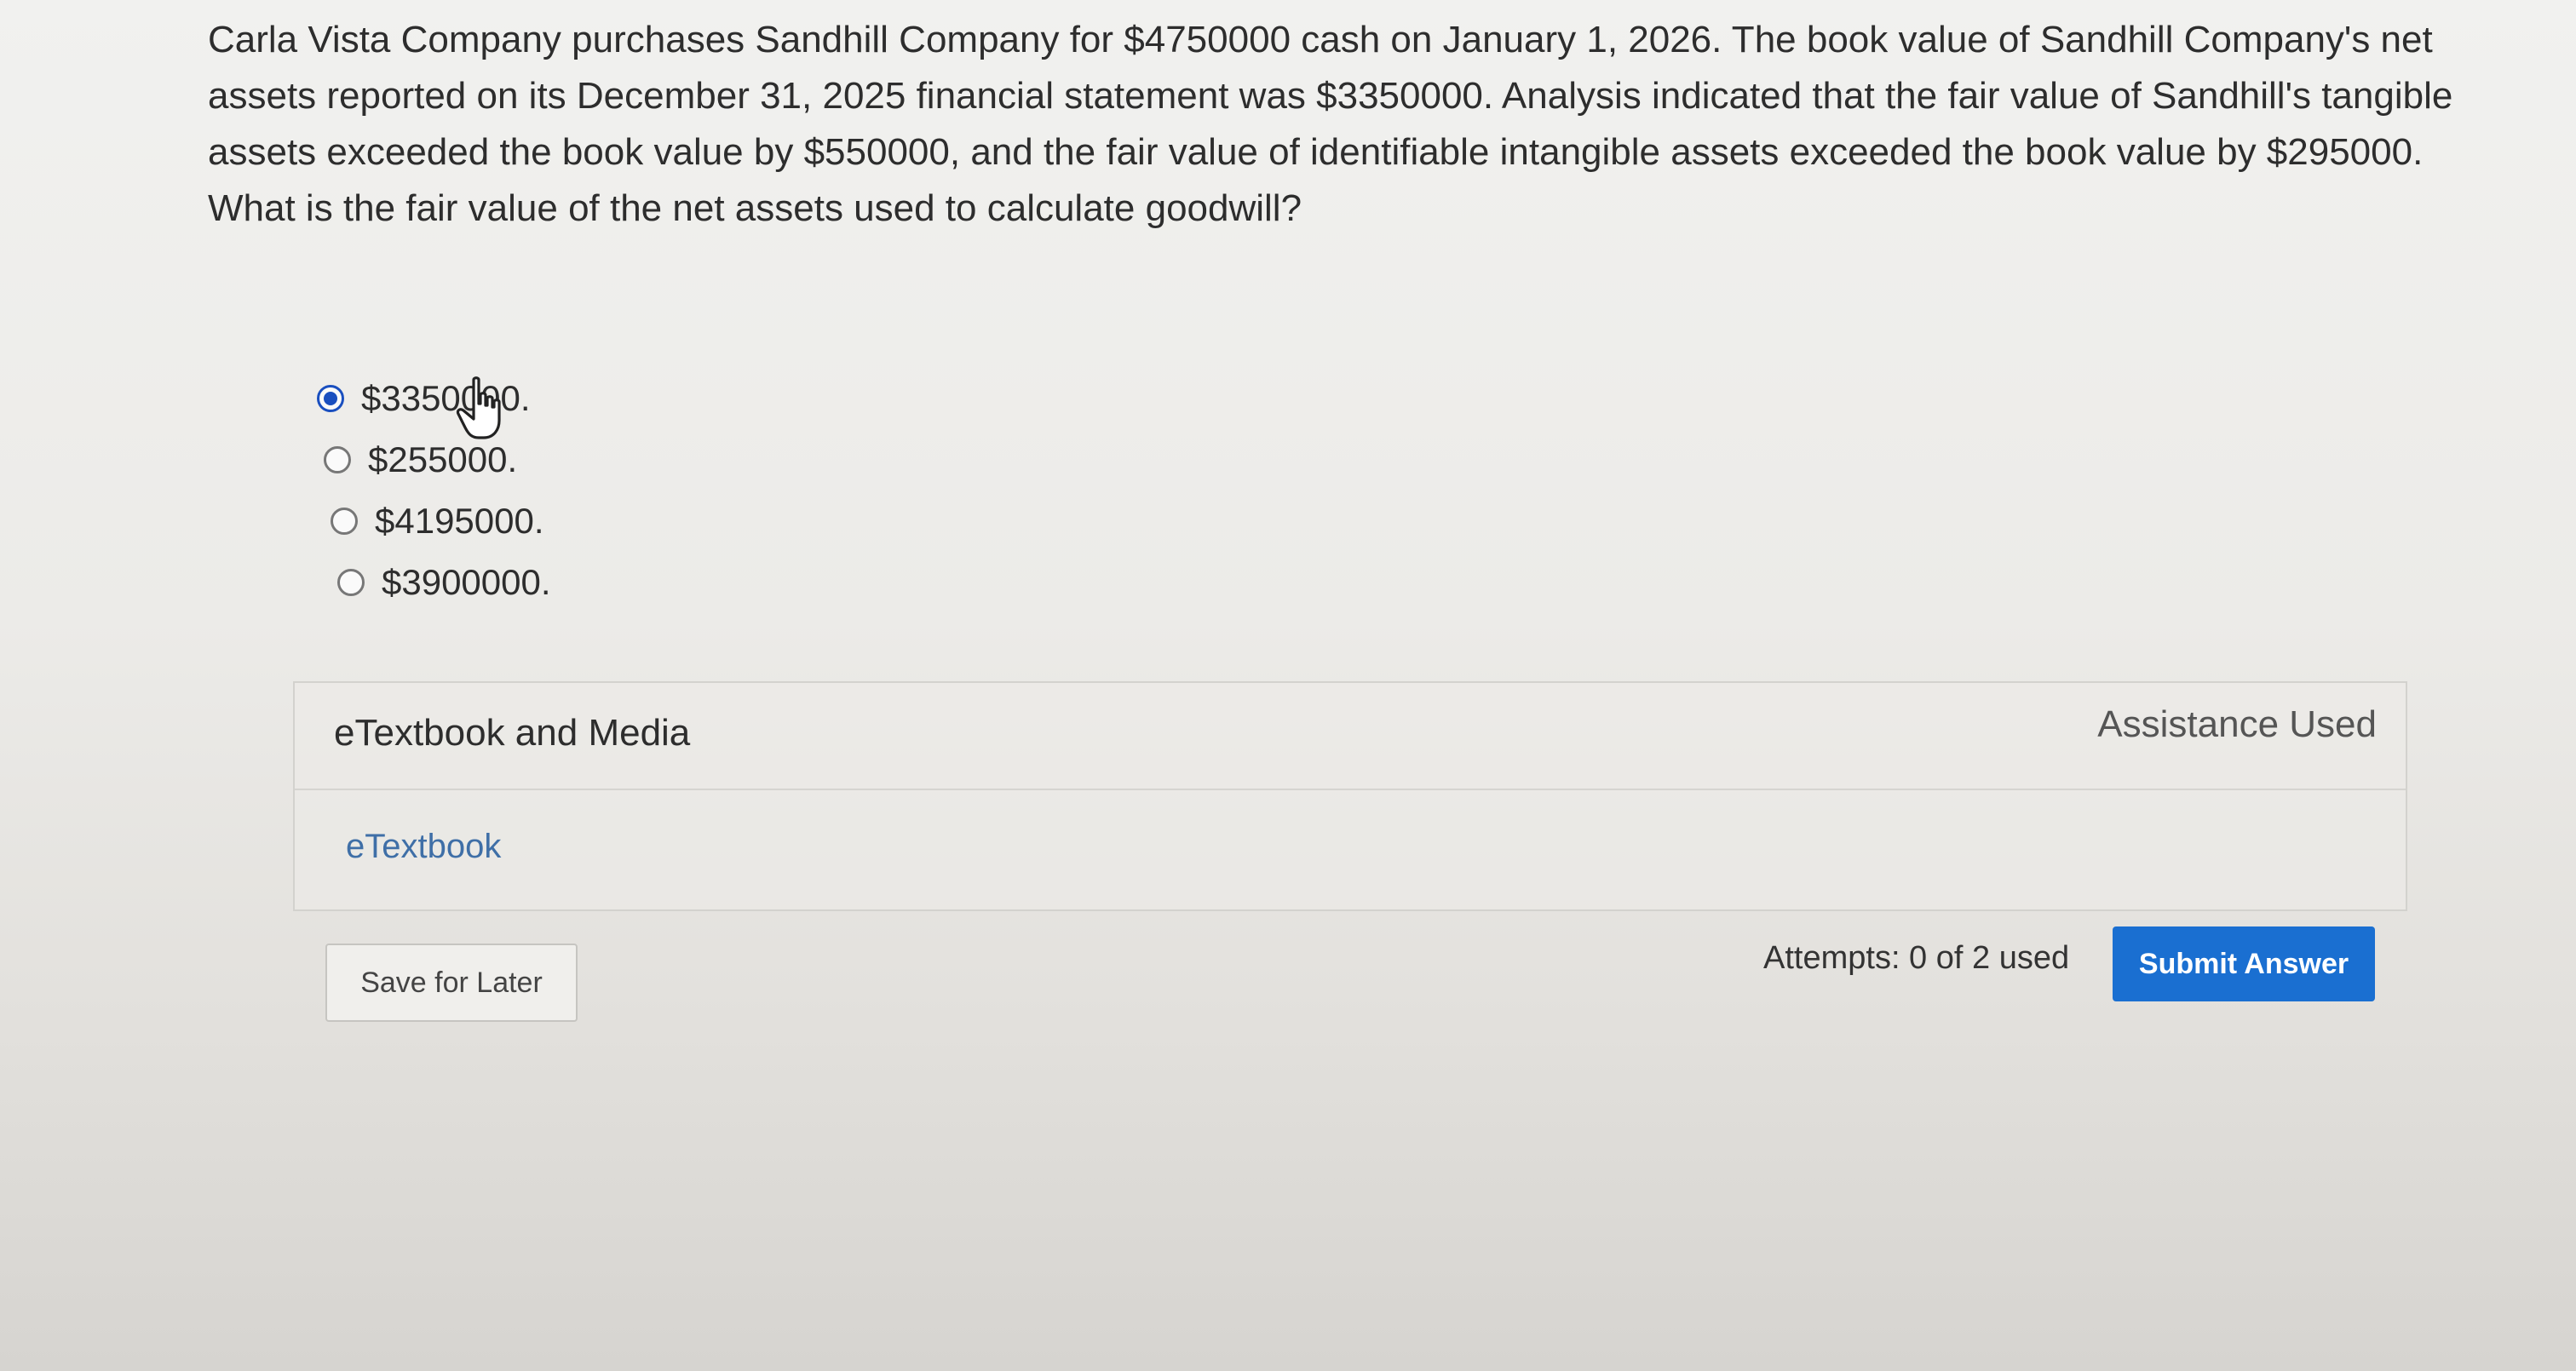  What do you see at coordinates (512, 733) in the screenshot?
I see `panel-title: eTextbook and Media` at bounding box center [512, 733].